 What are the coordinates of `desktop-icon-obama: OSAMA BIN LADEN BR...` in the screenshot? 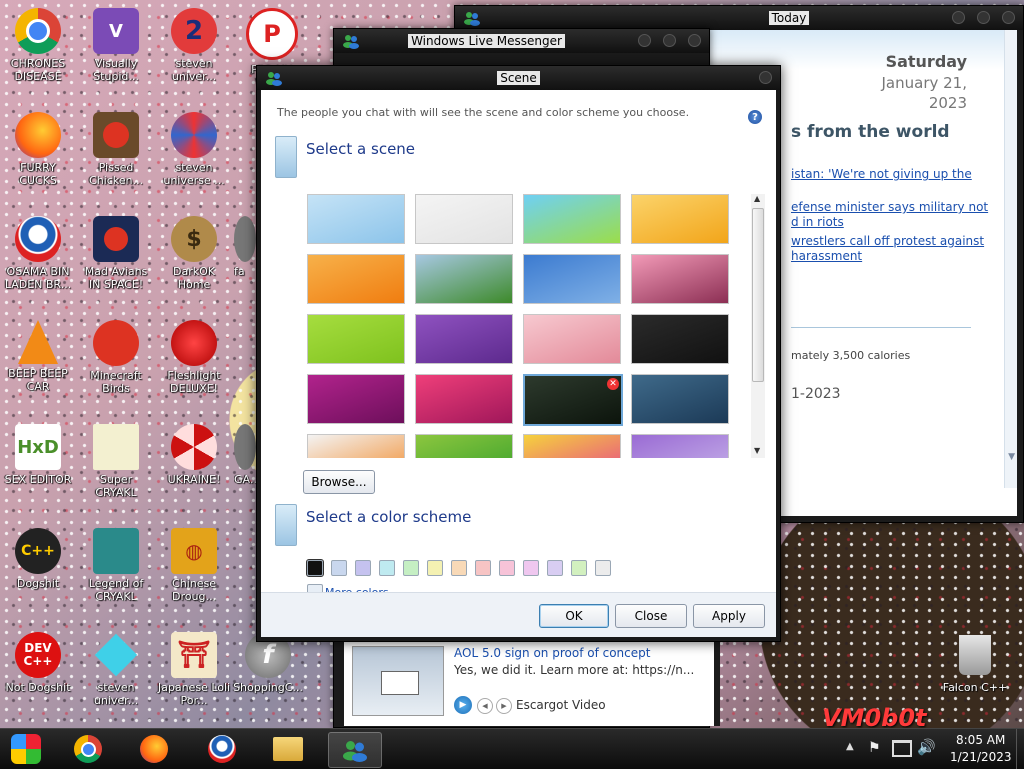 It's located at (38, 253).